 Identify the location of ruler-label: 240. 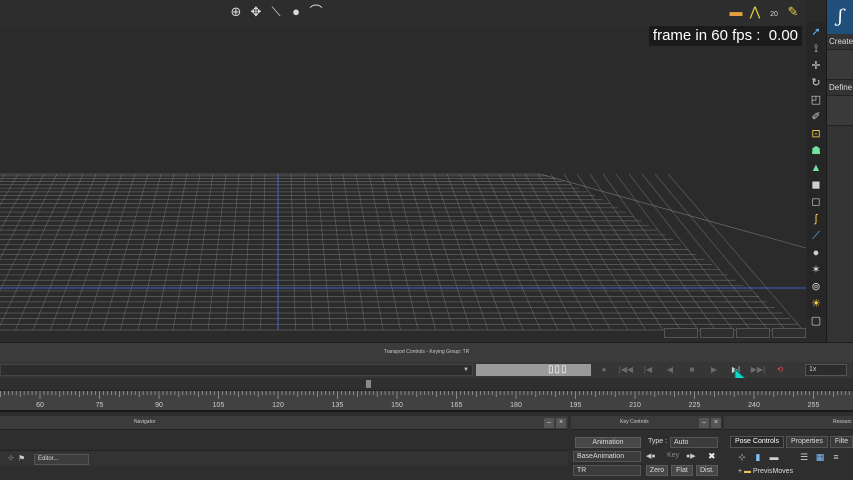
(754, 405).